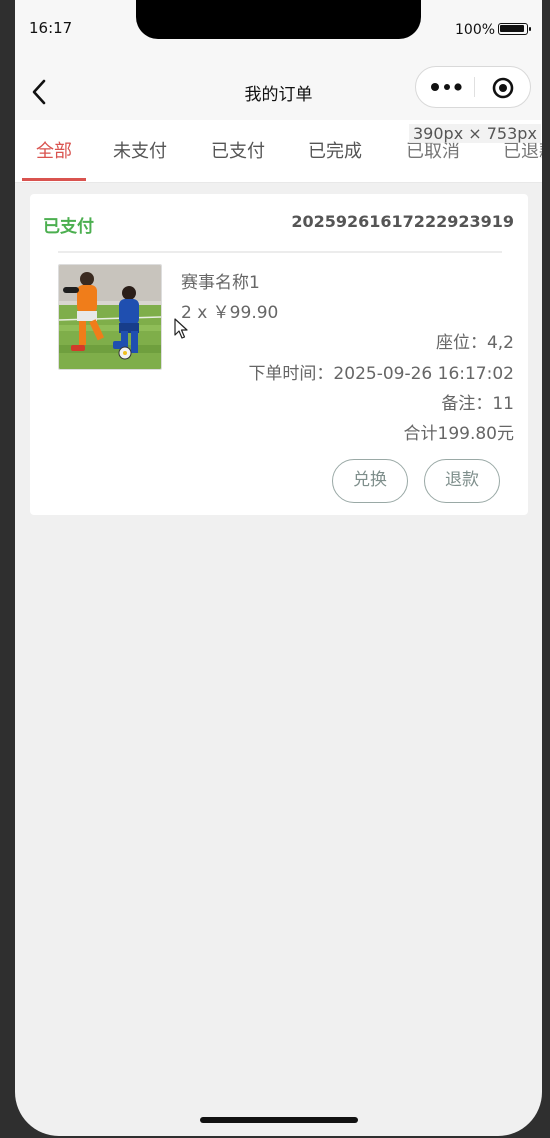 The height and width of the screenshot is (1138, 550). Describe the element at coordinates (181, 328) in the screenshot. I see `mouse-cursor-icon` at that location.